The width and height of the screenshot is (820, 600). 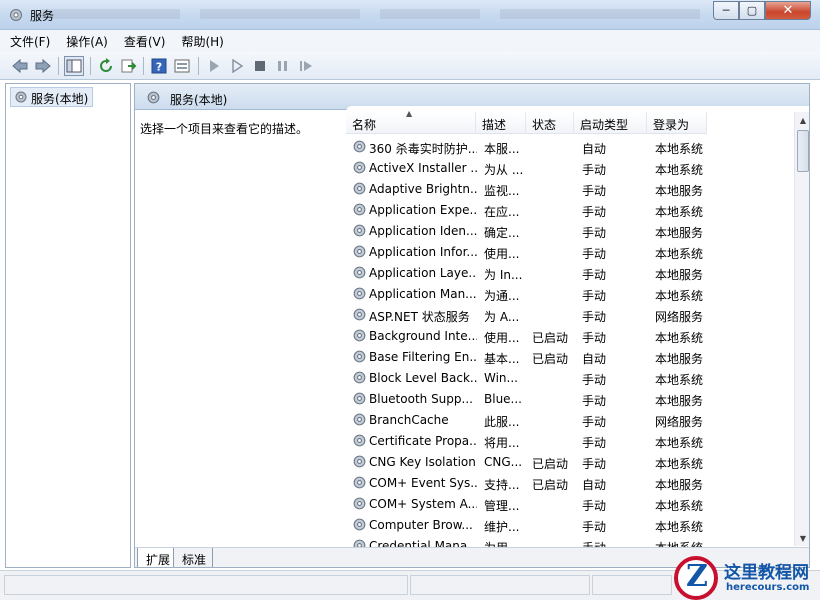 What do you see at coordinates (568, 503) in the screenshot?
I see `service-row: COM+ System A... 管理... 手动 本地系统` at bounding box center [568, 503].